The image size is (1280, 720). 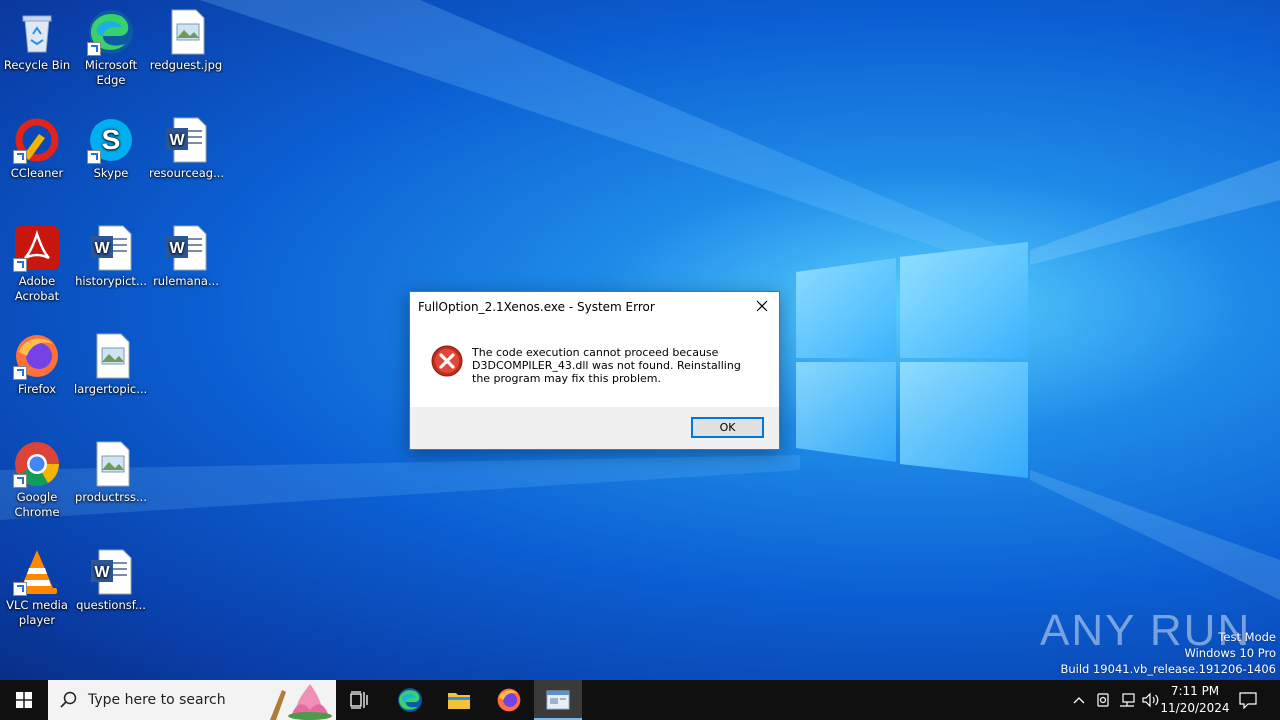 I want to click on dialog-title: FullOption_2.1Xenos.exe - System Error, so click(x=536, y=307).